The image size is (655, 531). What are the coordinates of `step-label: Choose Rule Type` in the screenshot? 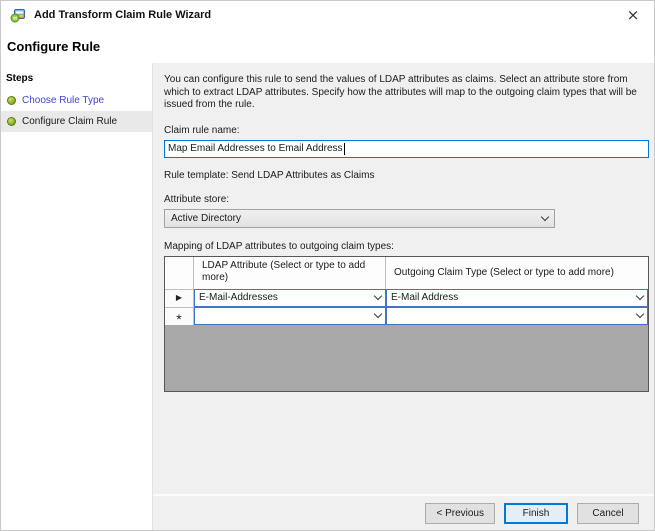 It's located at (63, 100).